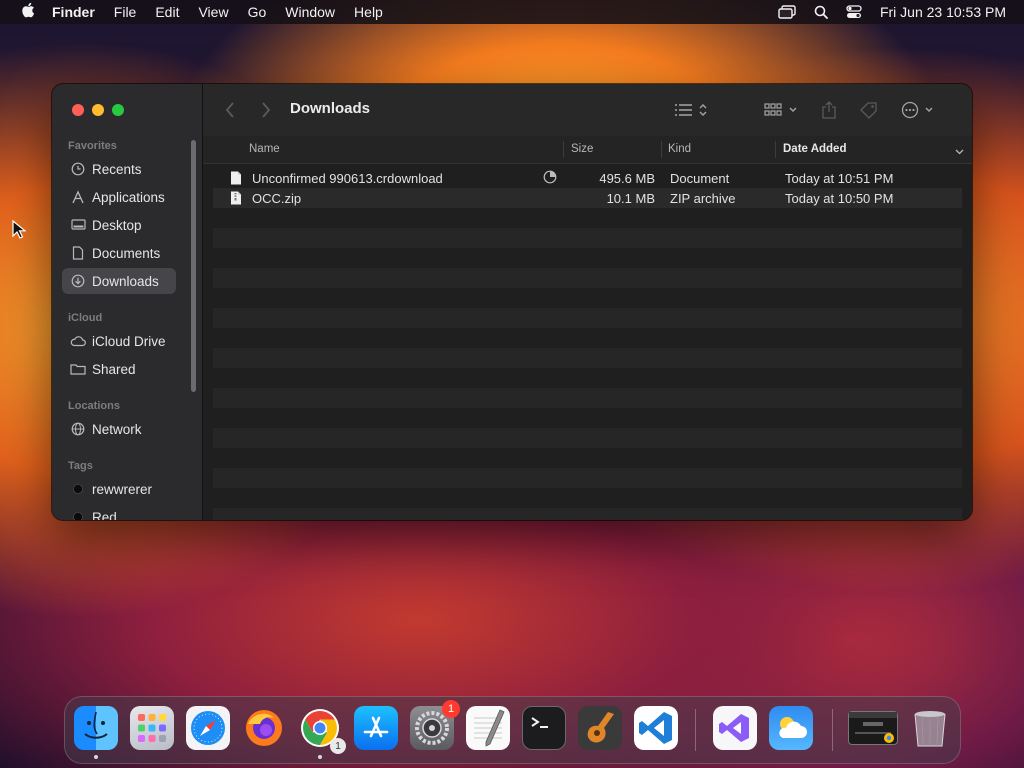  Describe the element at coordinates (959, 152) in the screenshot. I see `sort-chevron-down-icon` at that location.